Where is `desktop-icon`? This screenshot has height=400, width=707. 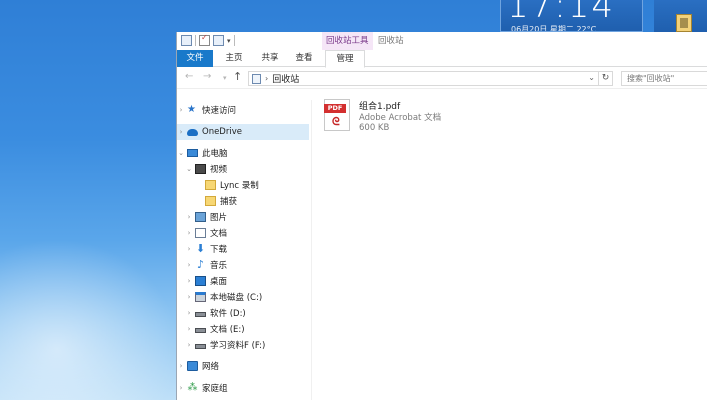 desktop-icon is located at coordinates (200, 281).